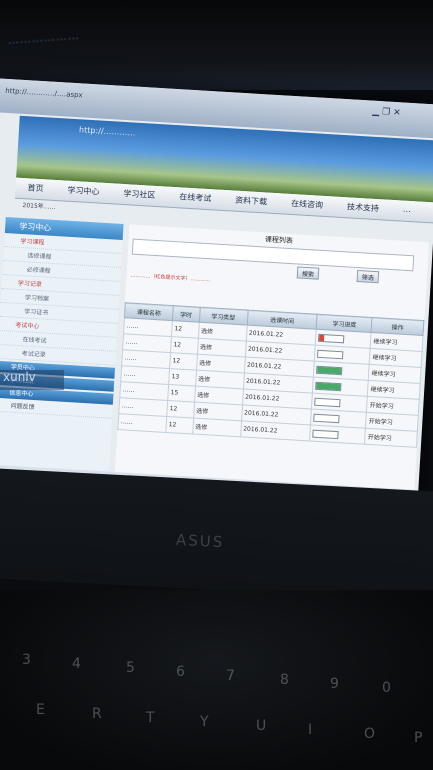  What do you see at coordinates (76, 664) in the screenshot?
I see `keyboard-key: 4` at bounding box center [76, 664].